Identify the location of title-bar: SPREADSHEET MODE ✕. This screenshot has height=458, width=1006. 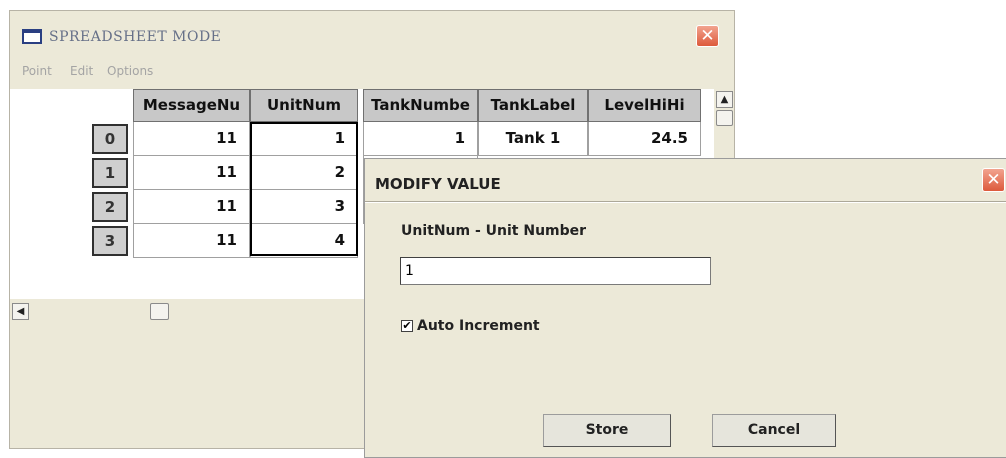
(372, 38).